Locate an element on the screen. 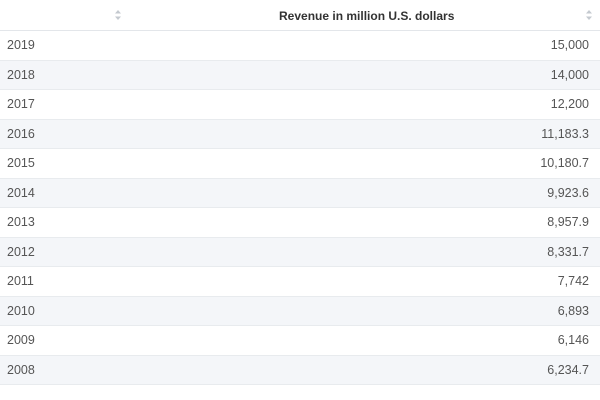 This screenshot has height=400, width=600. header-year-column is located at coordinates (118, 15).